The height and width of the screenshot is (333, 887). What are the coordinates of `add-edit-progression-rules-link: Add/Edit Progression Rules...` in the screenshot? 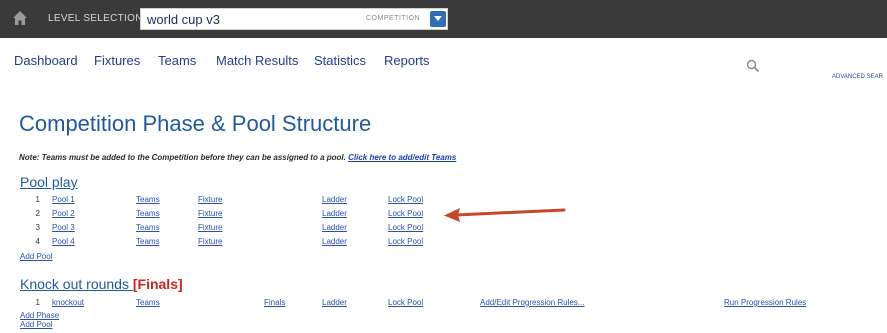 It's located at (532, 302).